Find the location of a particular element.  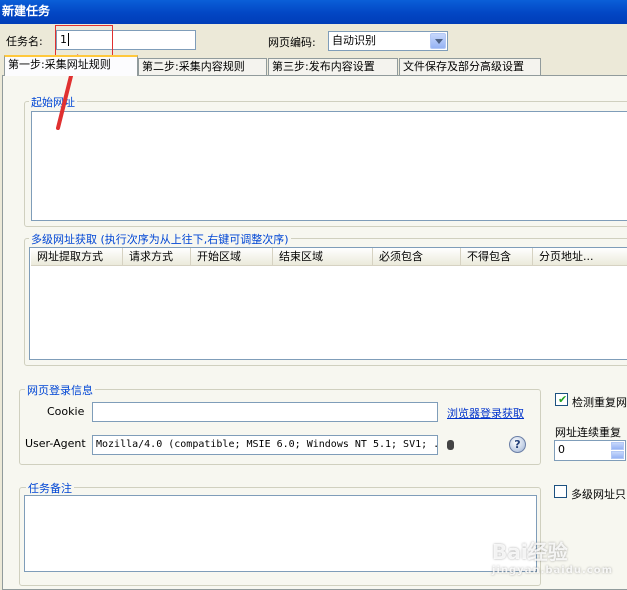

tab-advanced: 文件保存及部分高级设置 is located at coordinates (470, 66).